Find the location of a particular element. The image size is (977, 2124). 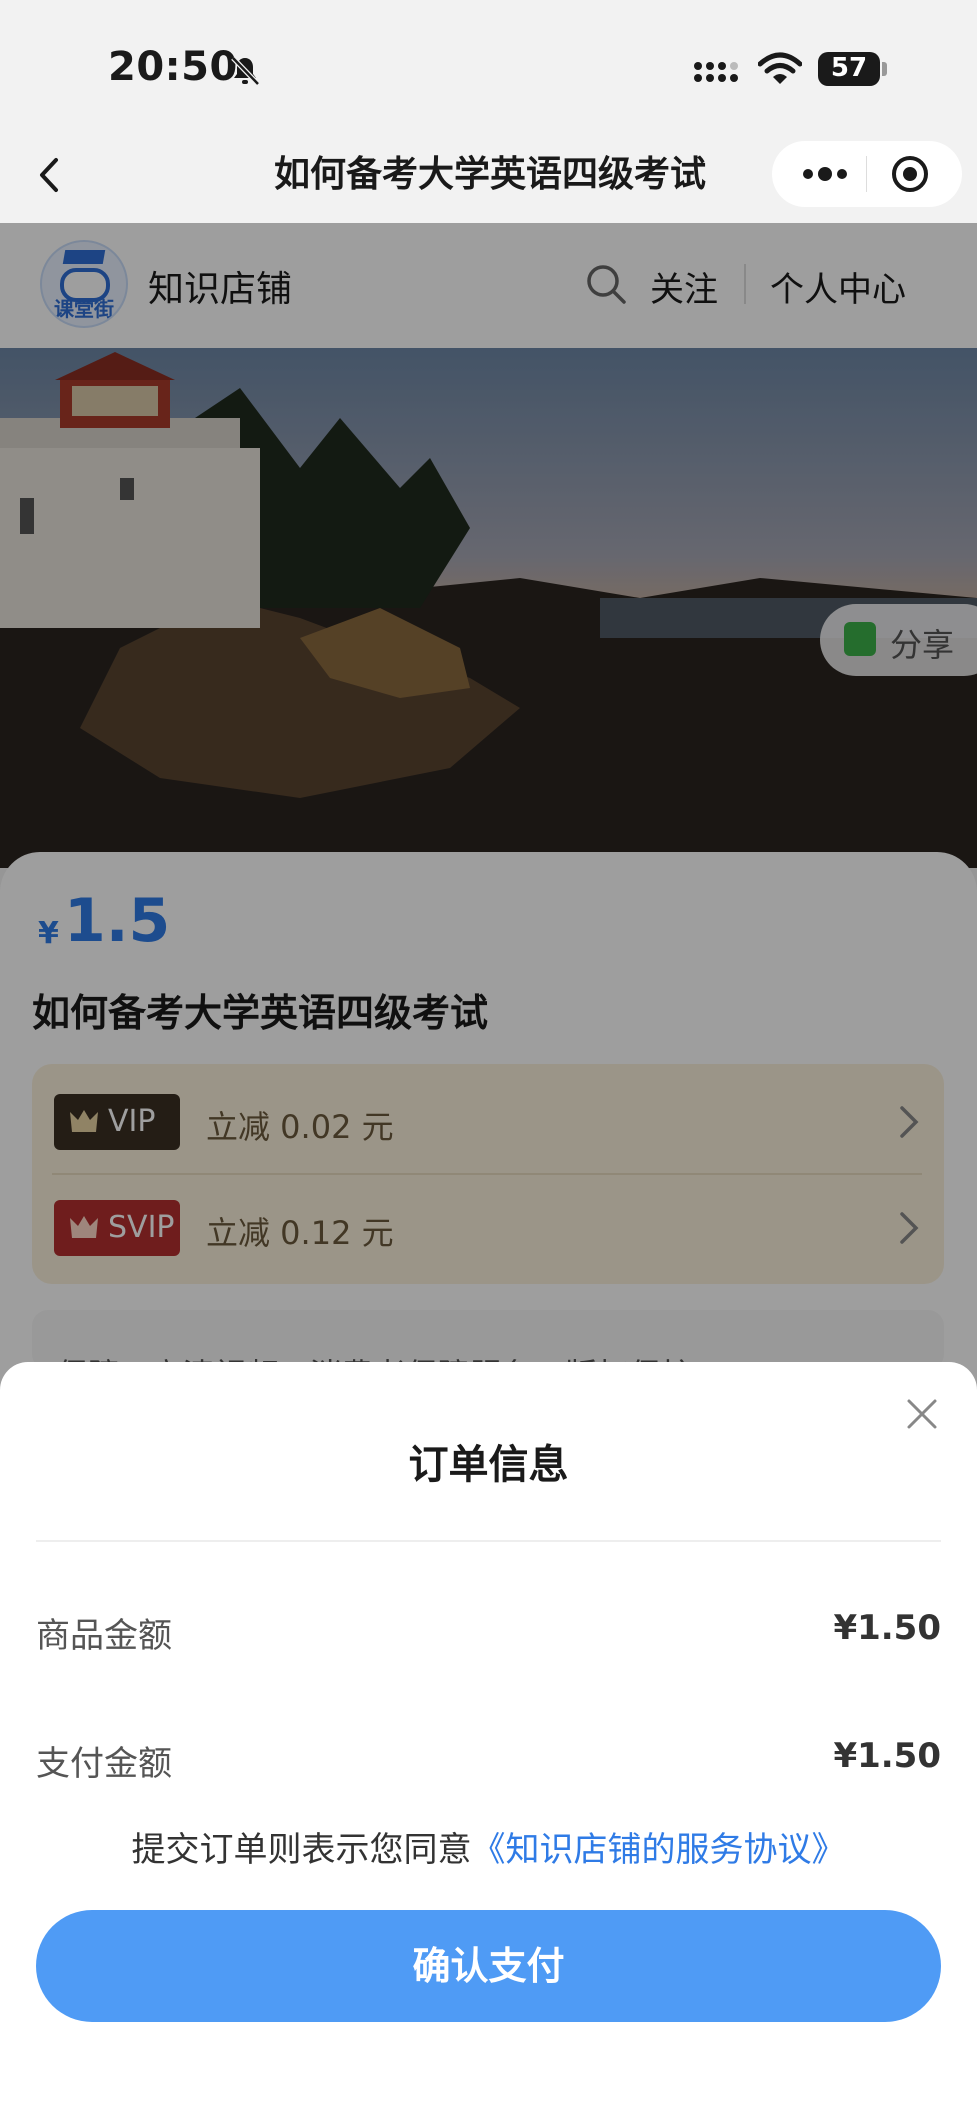

battery-icon: 57 is located at coordinates (849, 69).